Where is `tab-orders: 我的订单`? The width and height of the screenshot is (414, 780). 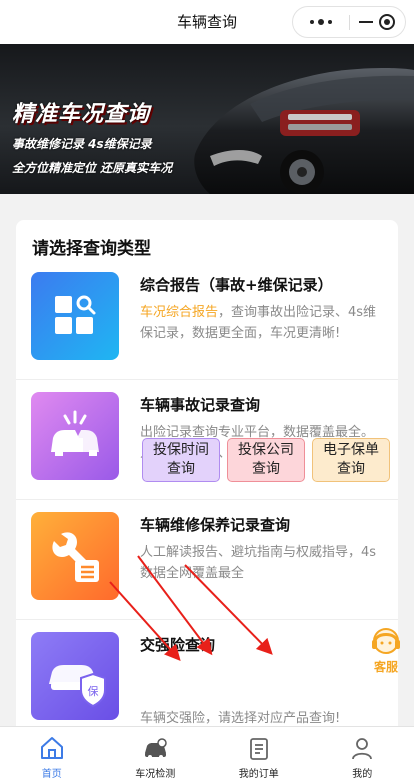
tab-orders: 我的订单 is located at coordinates (259, 753).